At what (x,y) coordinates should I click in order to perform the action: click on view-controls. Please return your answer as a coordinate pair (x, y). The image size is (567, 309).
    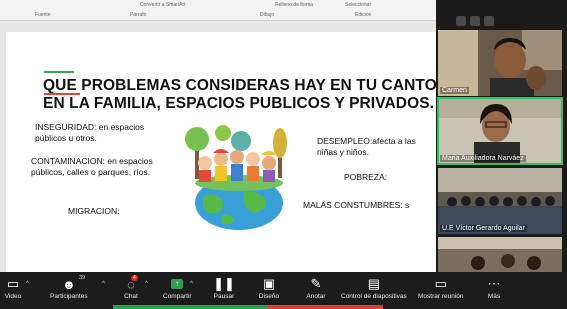
    Looking at the image, I should click on (501, 21).